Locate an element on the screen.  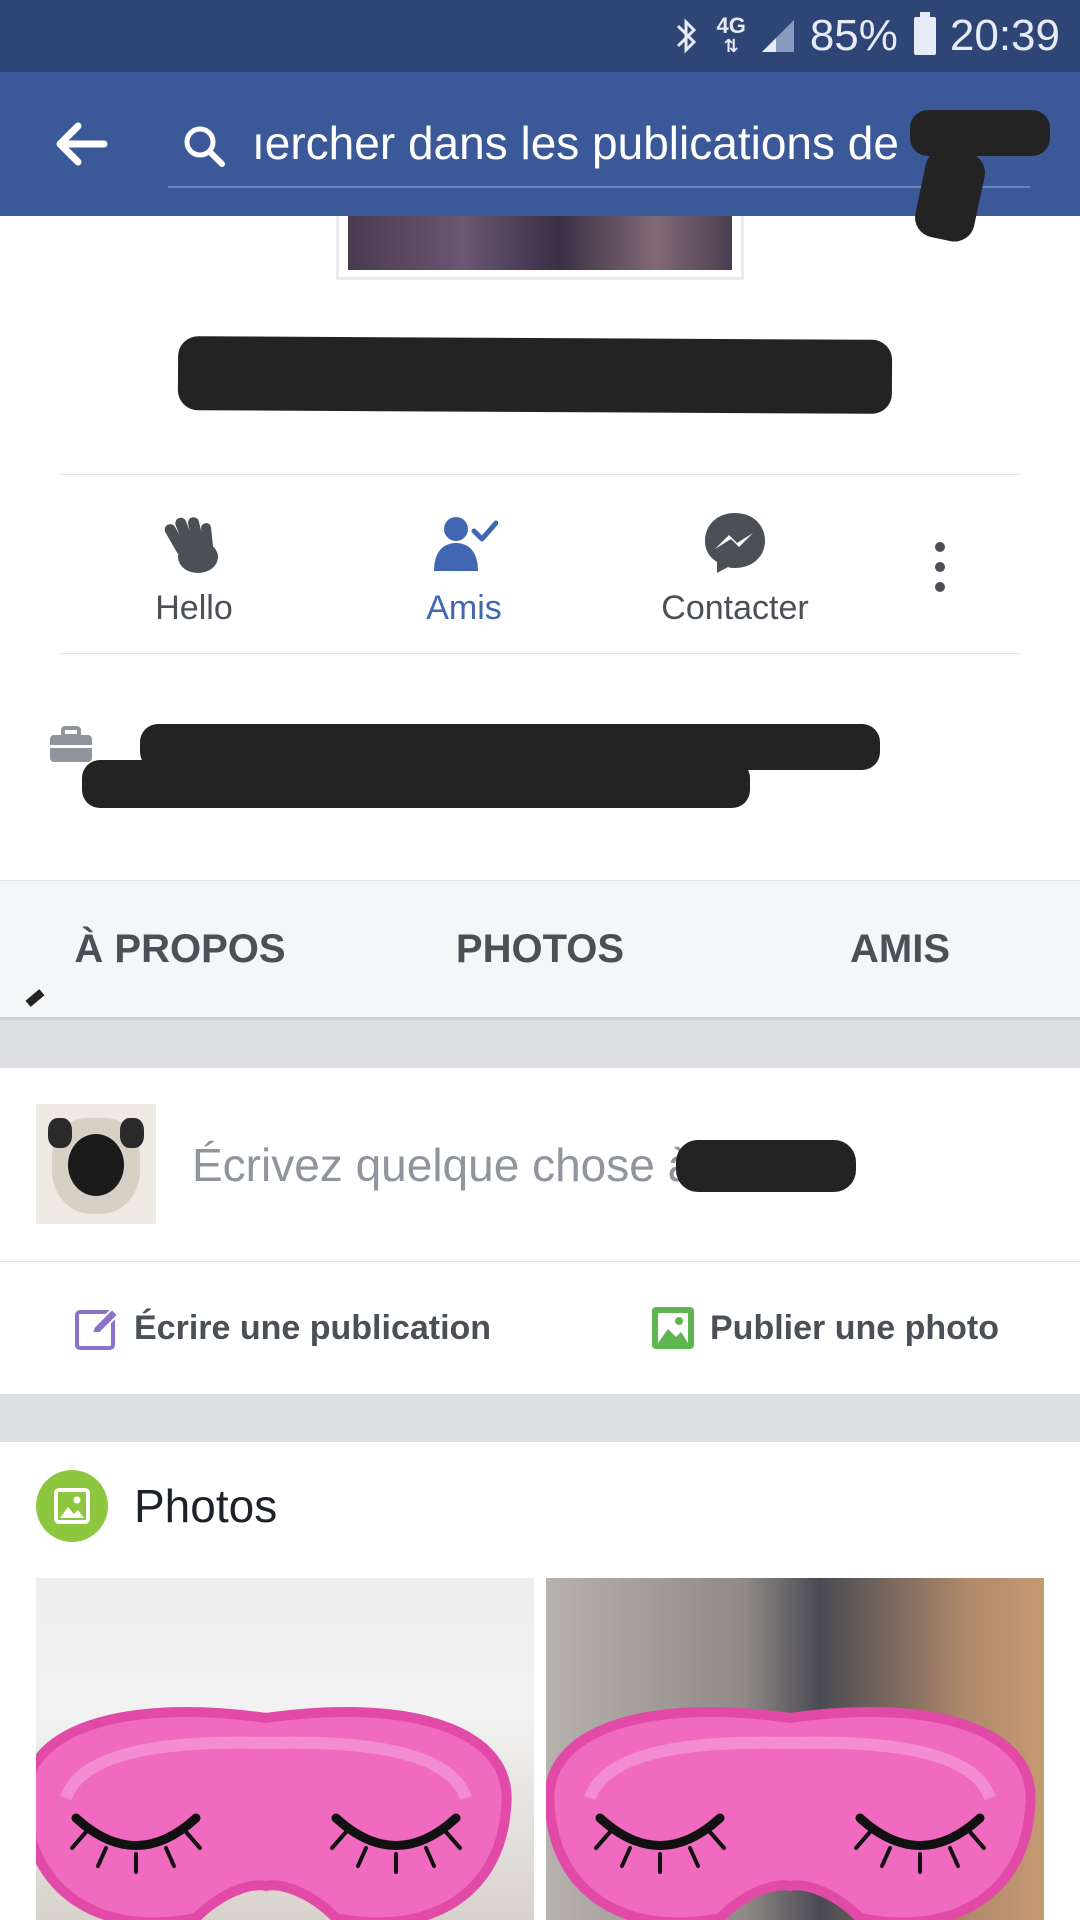
profile-photo is located at coordinates (540, 248).